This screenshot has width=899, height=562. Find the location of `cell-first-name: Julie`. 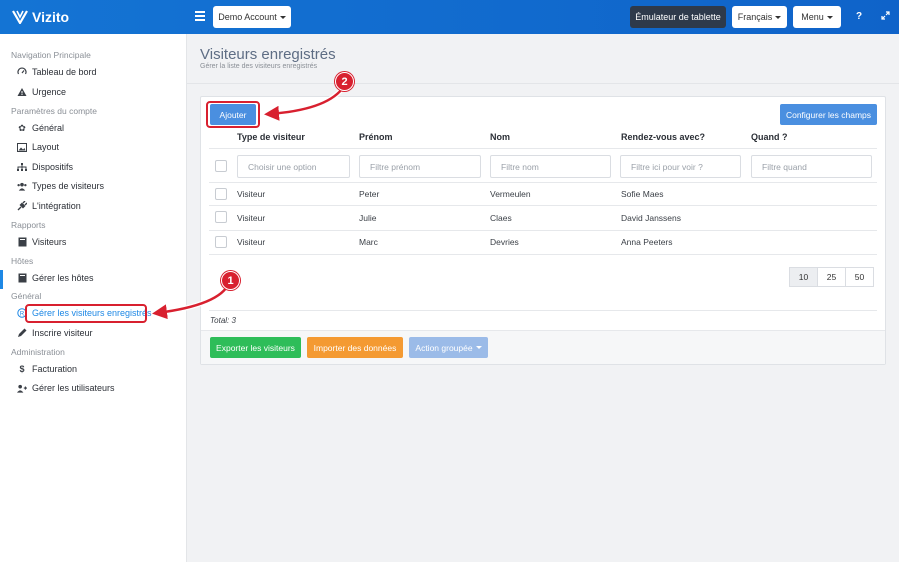

cell-first-name: Julie is located at coordinates (368, 218).